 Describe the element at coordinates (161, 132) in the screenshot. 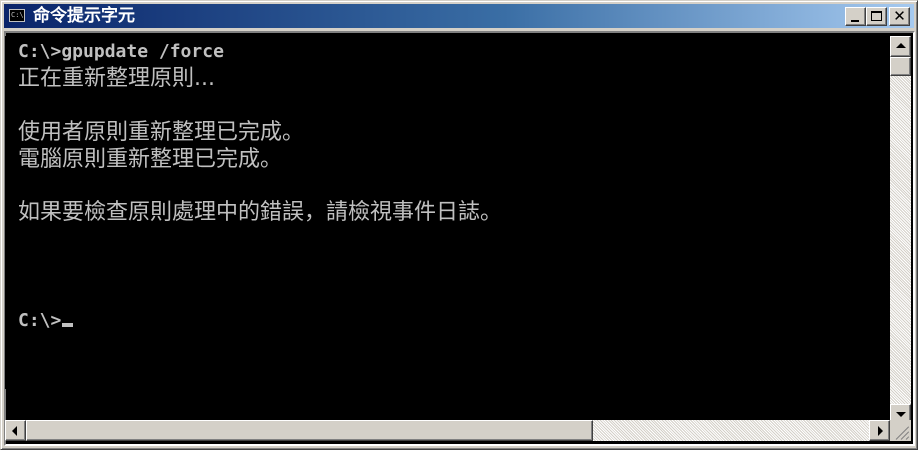

I see `console-line-user-policy: 使用者原則重新整理已完成。` at that location.